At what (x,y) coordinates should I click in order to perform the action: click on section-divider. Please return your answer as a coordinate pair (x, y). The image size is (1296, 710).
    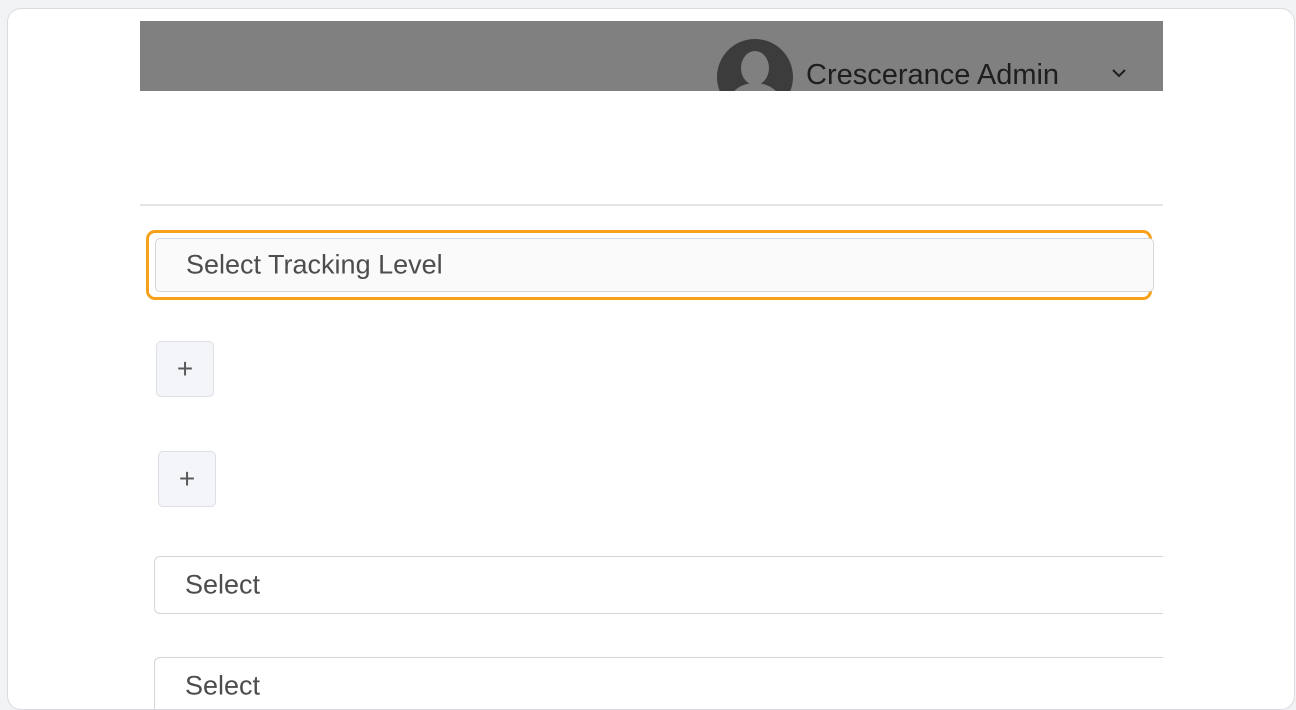
    Looking at the image, I should click on (651, 205).